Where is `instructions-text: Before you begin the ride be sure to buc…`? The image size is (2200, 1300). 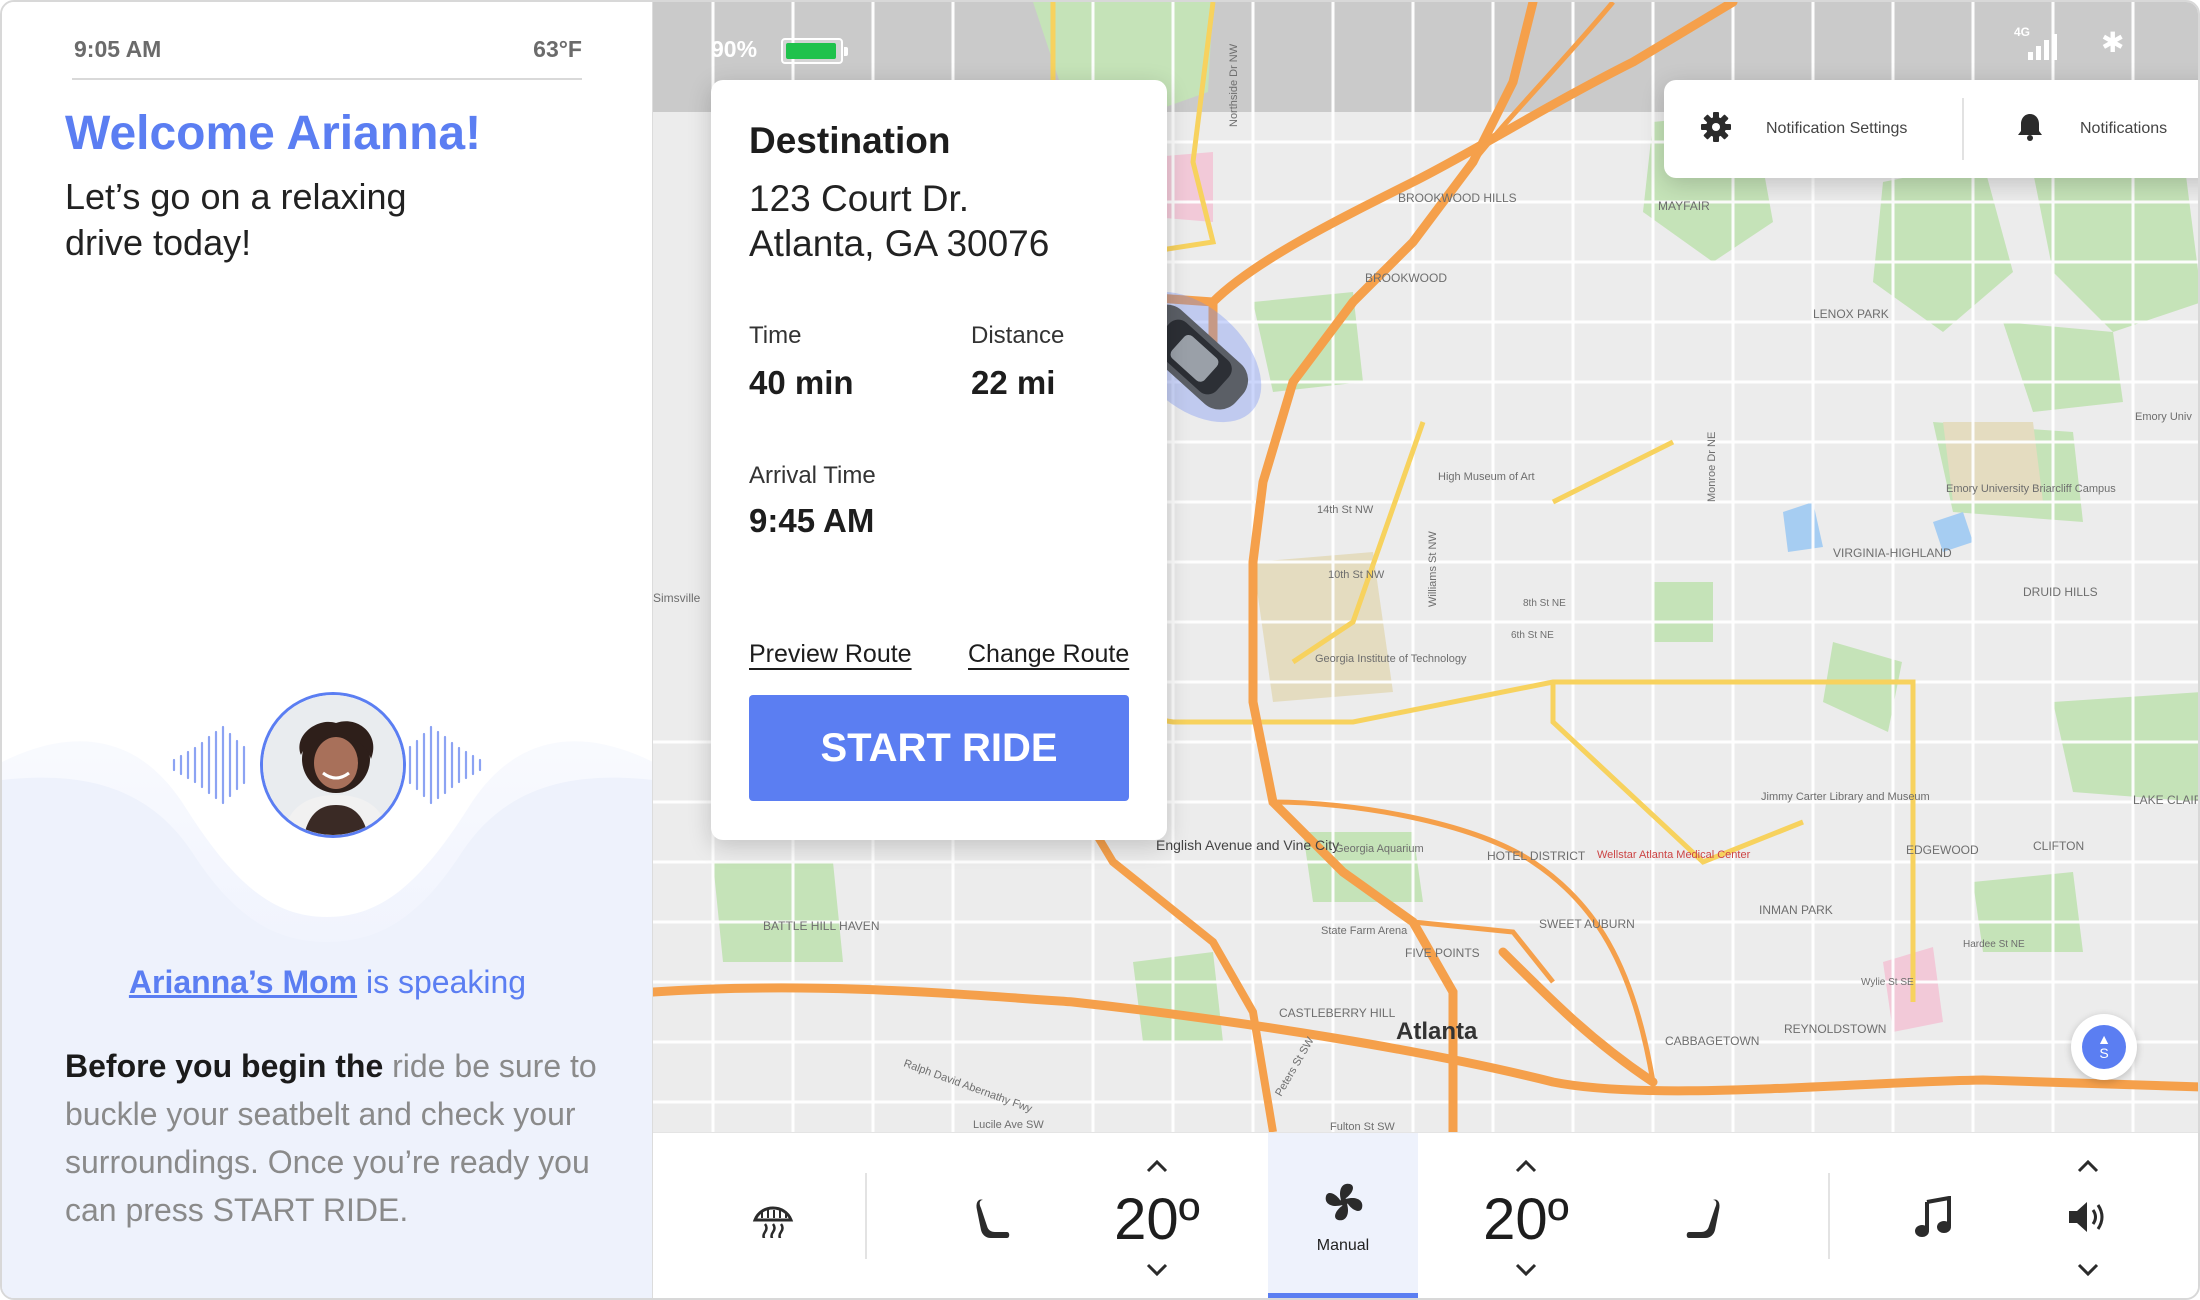 instructions-text: Before you begin the ride be sure to buc… is located at coordinates (335, 1138).